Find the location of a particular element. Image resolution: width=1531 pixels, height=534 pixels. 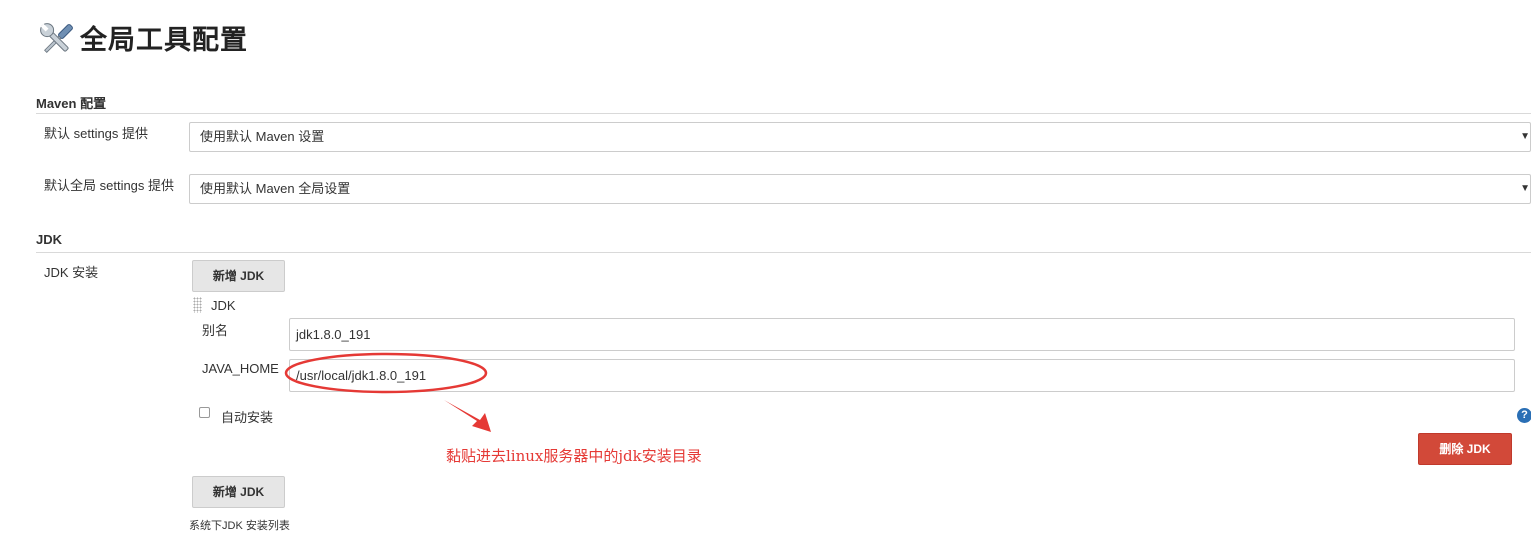

annotation-text: 黏贴进去linux服务器中的jdk安装目录 is located at coordinates (574, 456).